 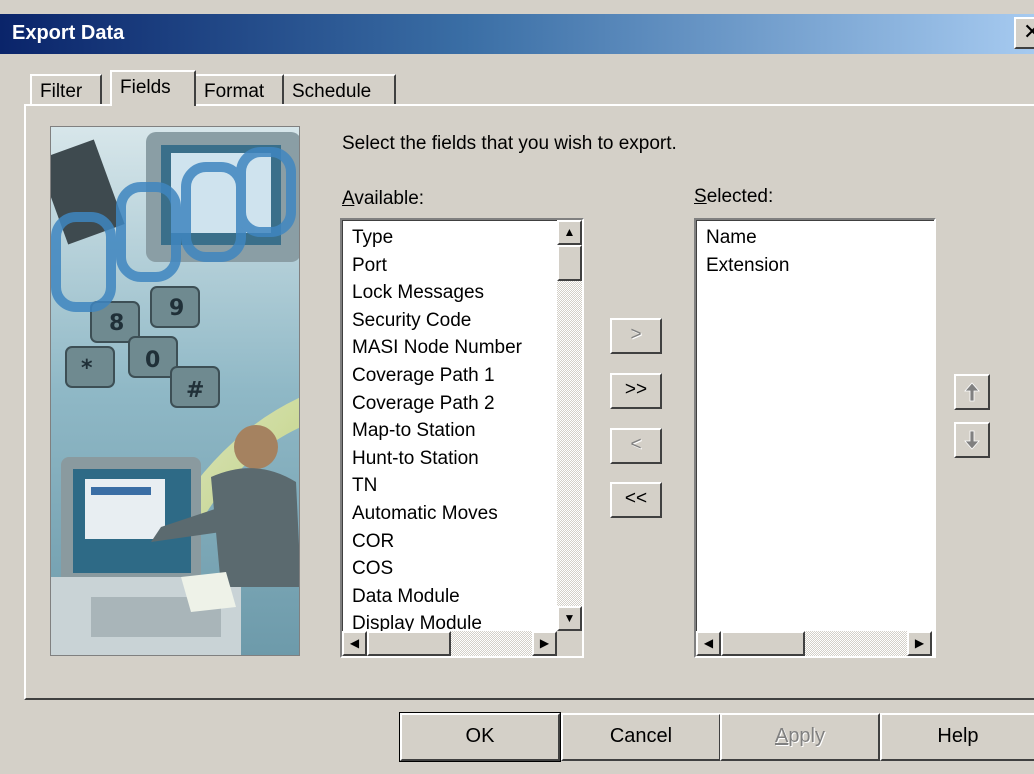 What do you see at coordinates (437, 459) in the screenshot?
I see `list-item: Hunt-to Station` at bounding box center [437, 459].